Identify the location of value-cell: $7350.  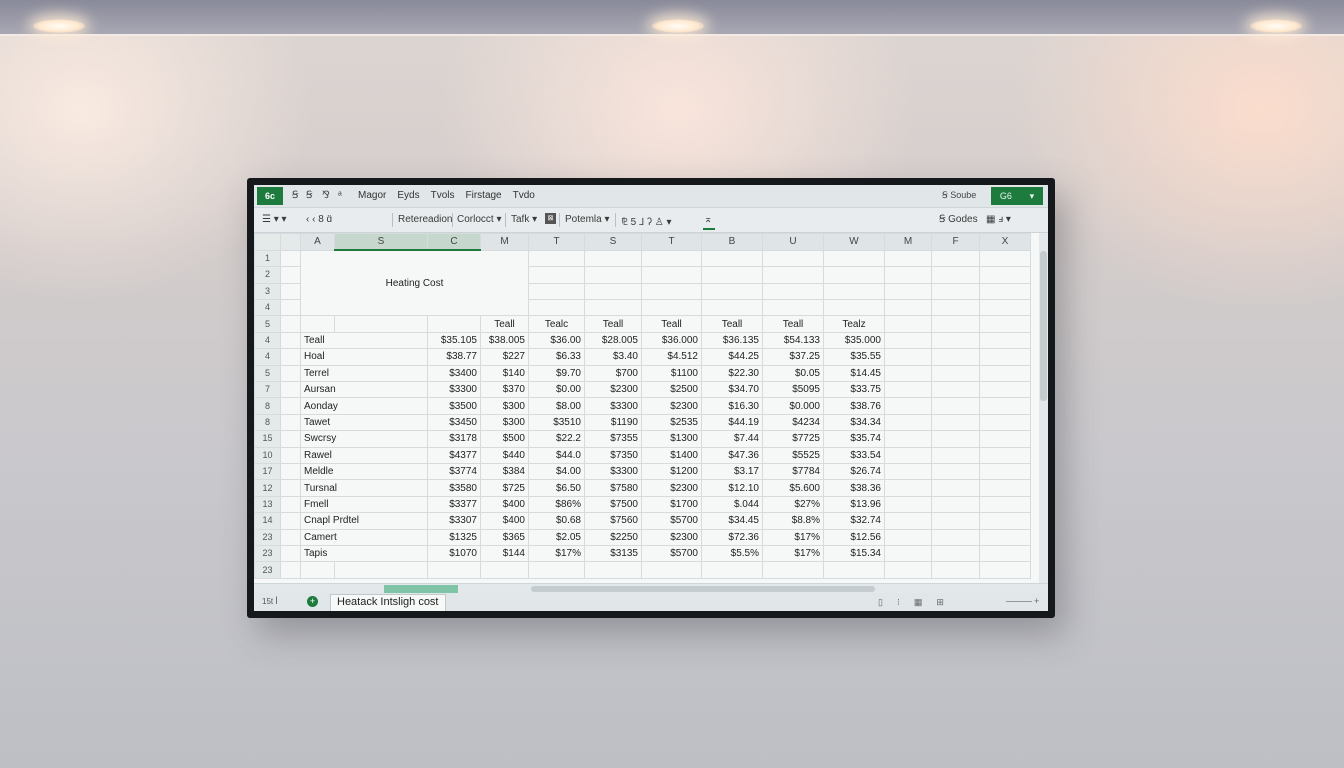
(613, 455).